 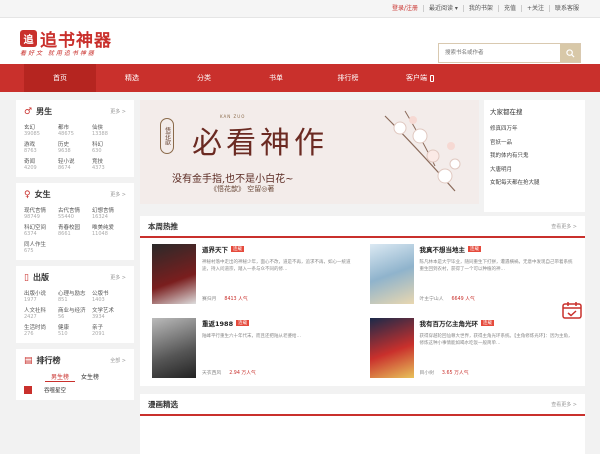 I want to click on category-item: 出版小说 1977, so click(x=41, y=296).